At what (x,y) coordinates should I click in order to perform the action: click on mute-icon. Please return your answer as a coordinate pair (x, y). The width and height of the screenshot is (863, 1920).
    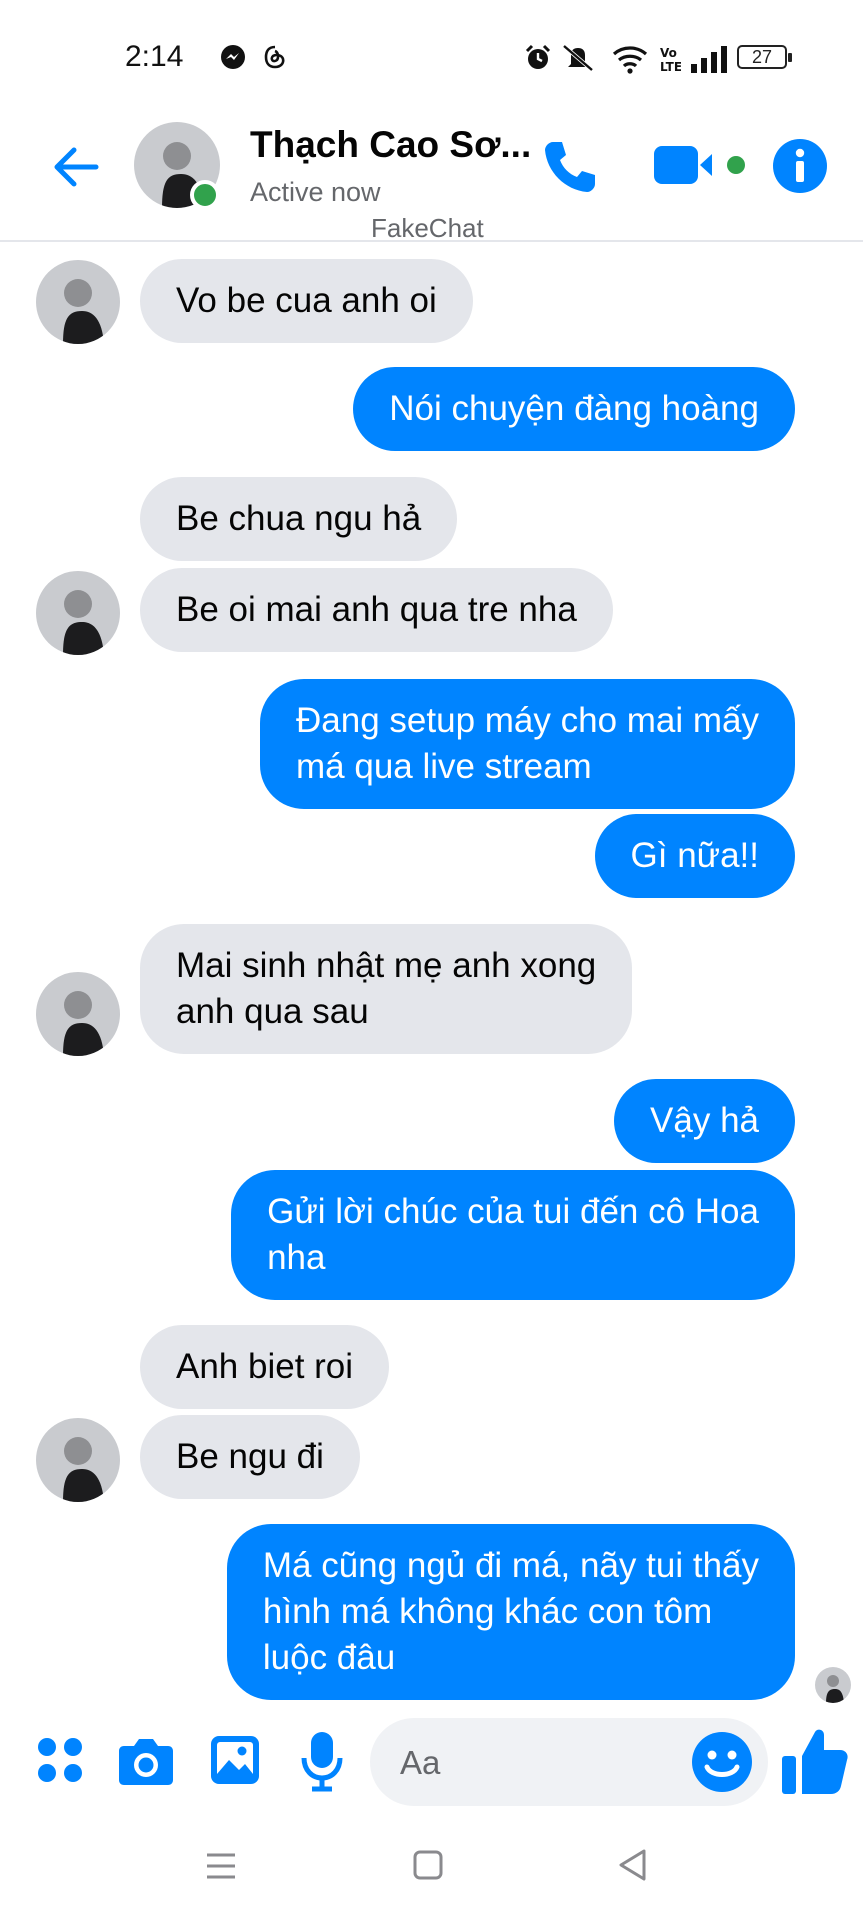
    Looking at the image, I should click on (578, 58).